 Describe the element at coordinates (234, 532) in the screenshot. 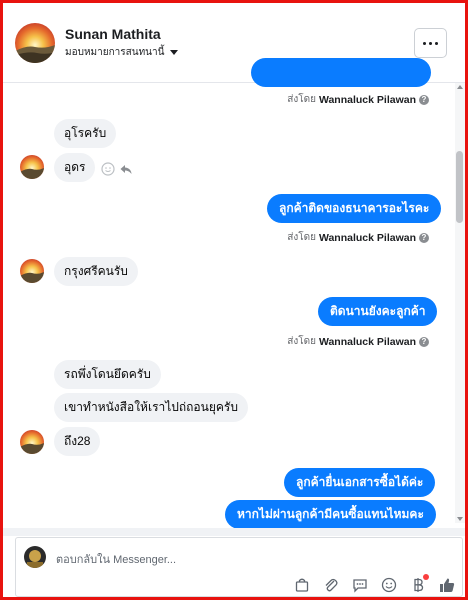

I see `composer-divider` at that location.